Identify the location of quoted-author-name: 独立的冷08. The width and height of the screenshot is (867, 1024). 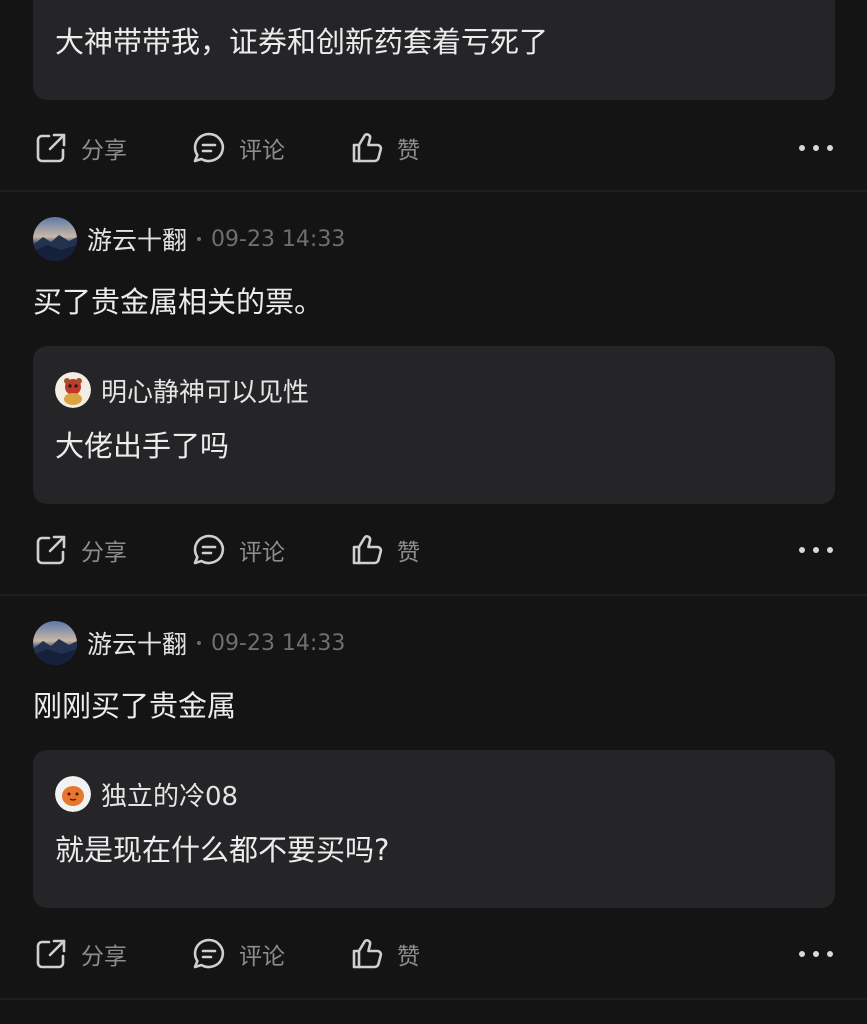
(169, 794).